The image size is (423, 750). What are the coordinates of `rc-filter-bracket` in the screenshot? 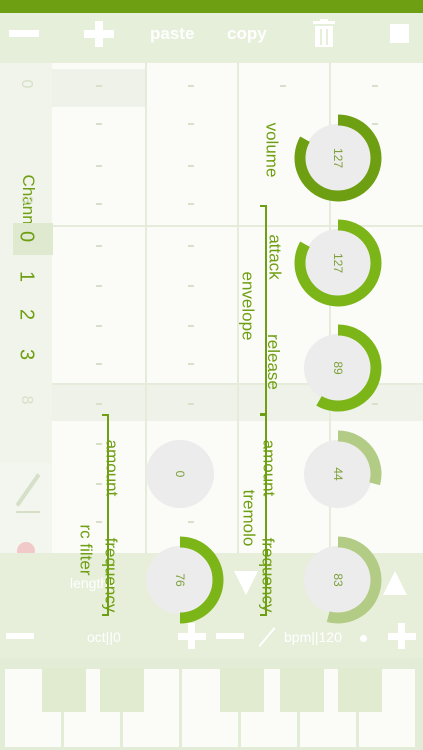 It's located at (105, 515).